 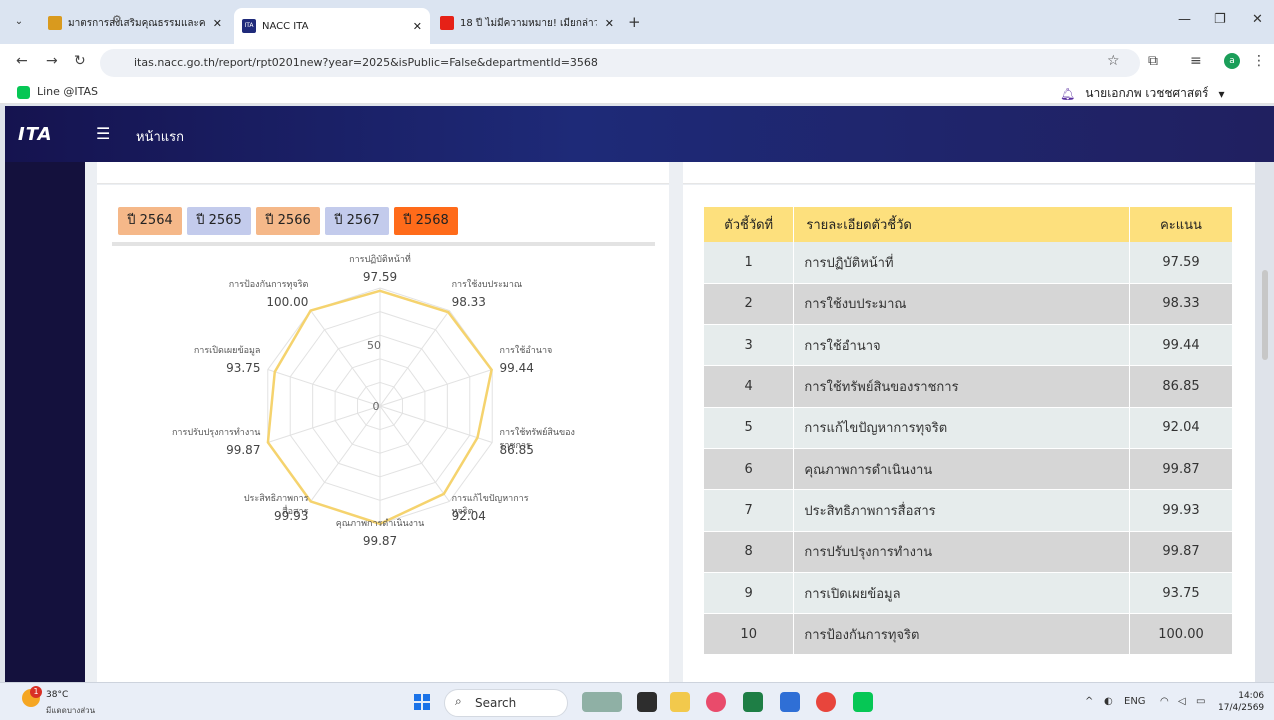 I want to click on widgets-icon, so click(x=602, y=702).